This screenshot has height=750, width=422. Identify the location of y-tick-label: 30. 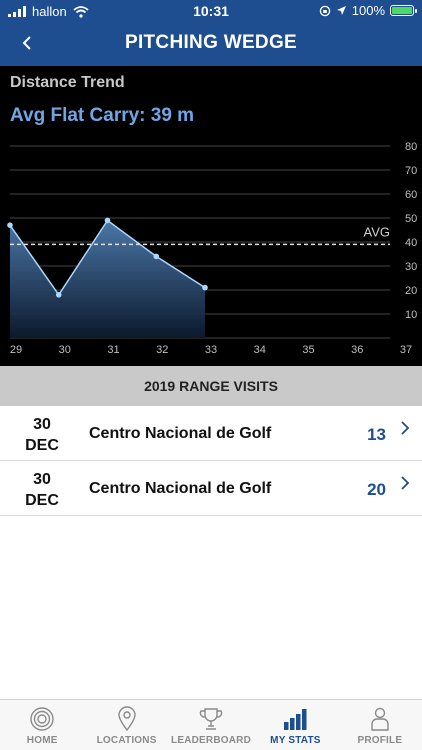
(411, 267).